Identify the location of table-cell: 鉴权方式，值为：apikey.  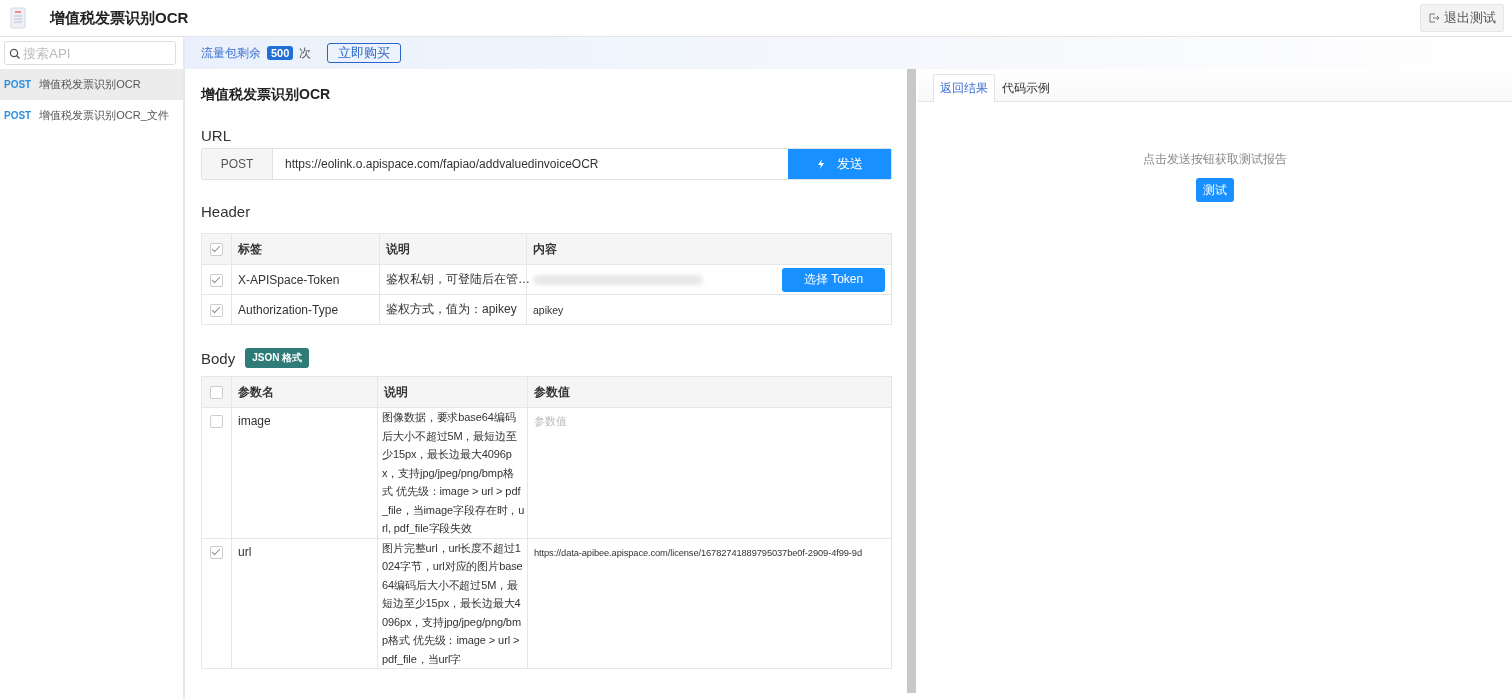
(453, 309).